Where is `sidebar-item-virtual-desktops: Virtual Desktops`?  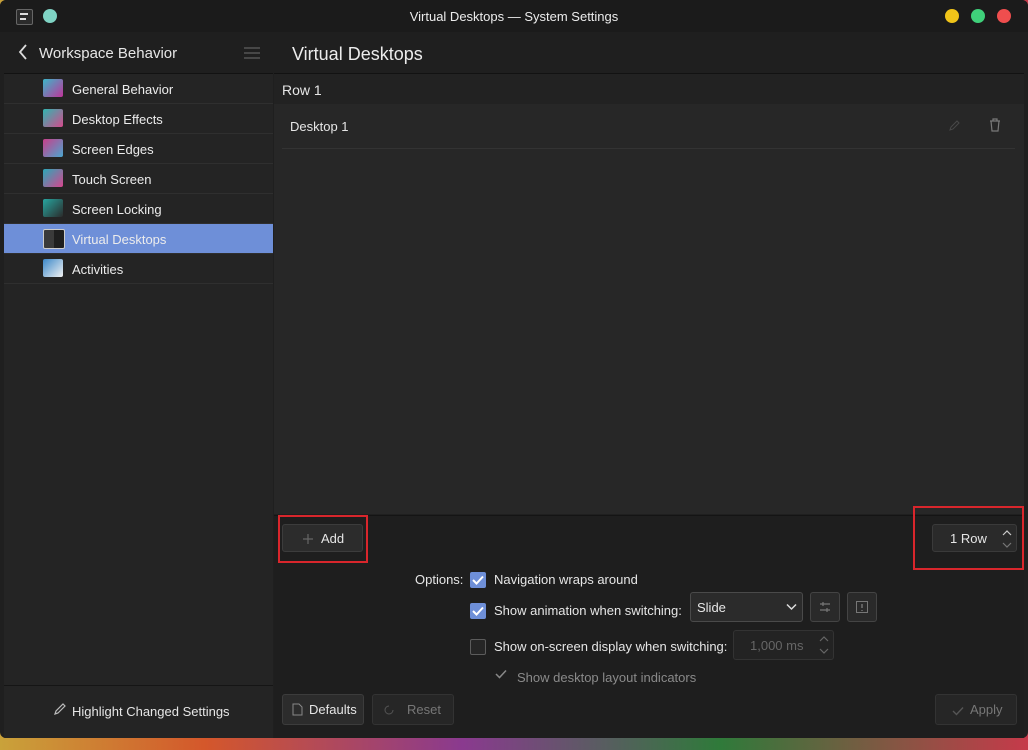 sidebar-item-virtual-desktops: Virtual Desktops is located at coordinates (138, 239).